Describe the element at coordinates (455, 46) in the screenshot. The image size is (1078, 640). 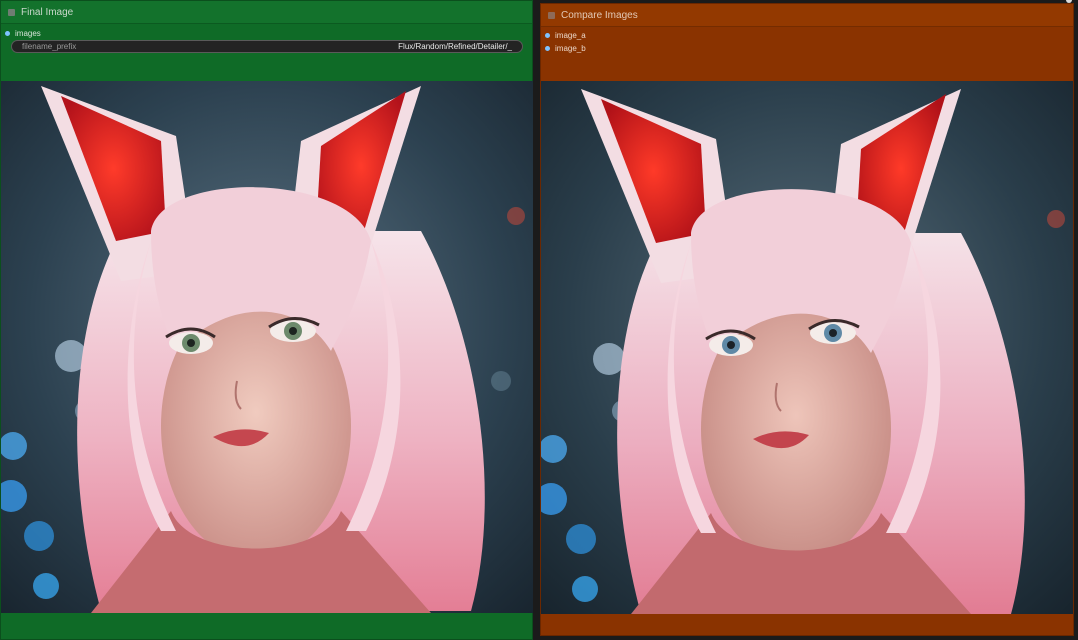
I see `widget-value: Flux/Random/Refined/Detailer/_` at that location.